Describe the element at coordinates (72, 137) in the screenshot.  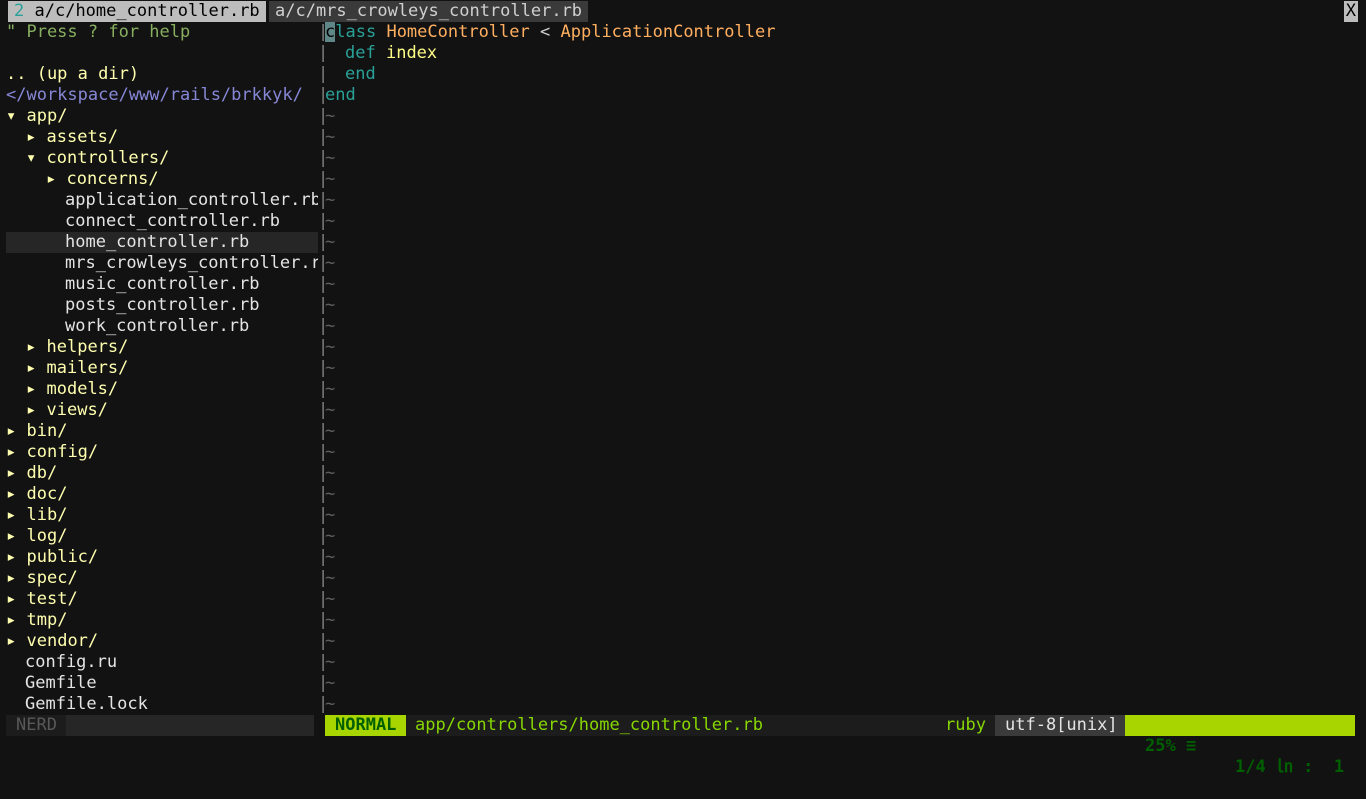
I see `tree-dir-assets: ▸ assets/` at that location.